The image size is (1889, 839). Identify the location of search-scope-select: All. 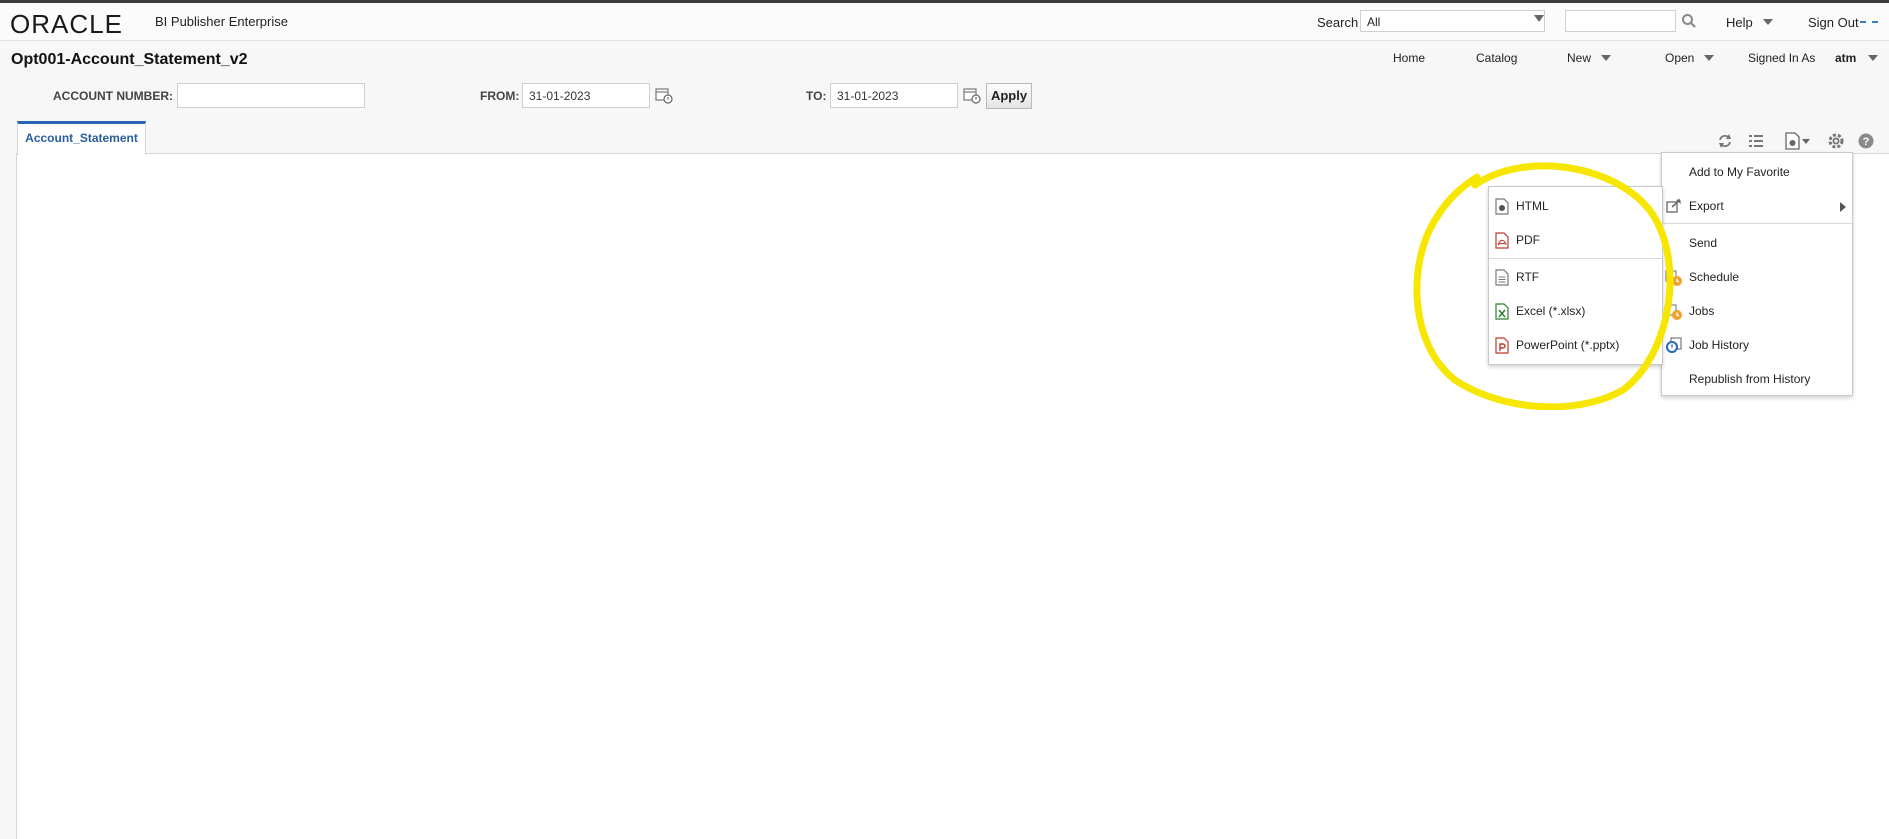
(1452, 21).